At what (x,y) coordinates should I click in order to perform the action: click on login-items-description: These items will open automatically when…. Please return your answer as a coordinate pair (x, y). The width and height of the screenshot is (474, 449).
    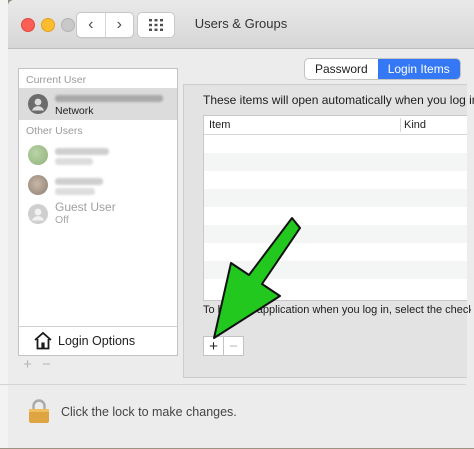
    Looking at the image, I should click on (338, 100).